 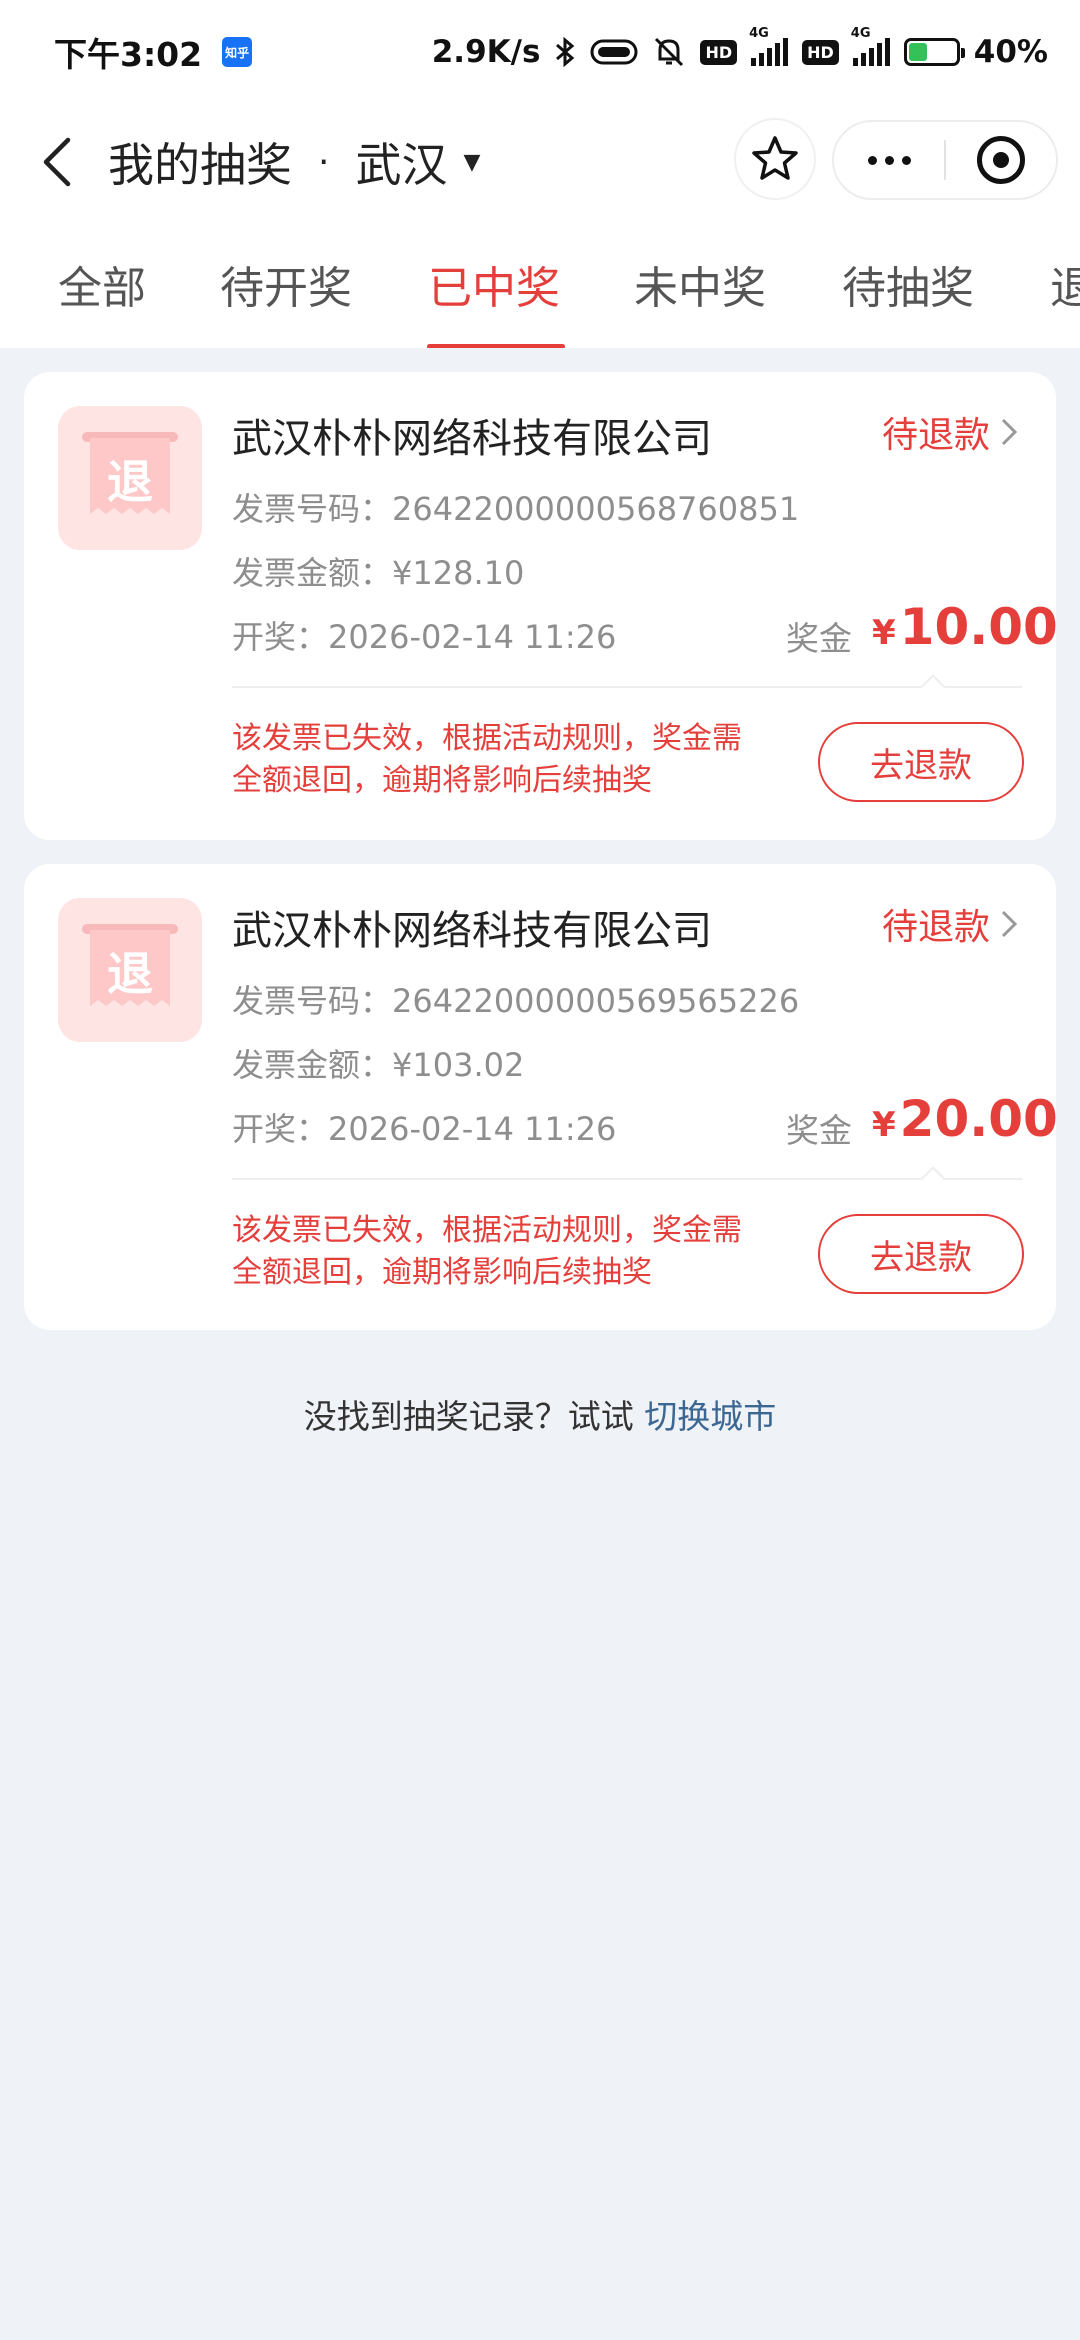 What do you see at coordinates (710, 1416) in the screenshot?
I see `switch-city-link: 切换城市` at bounding box center [710, 1416].